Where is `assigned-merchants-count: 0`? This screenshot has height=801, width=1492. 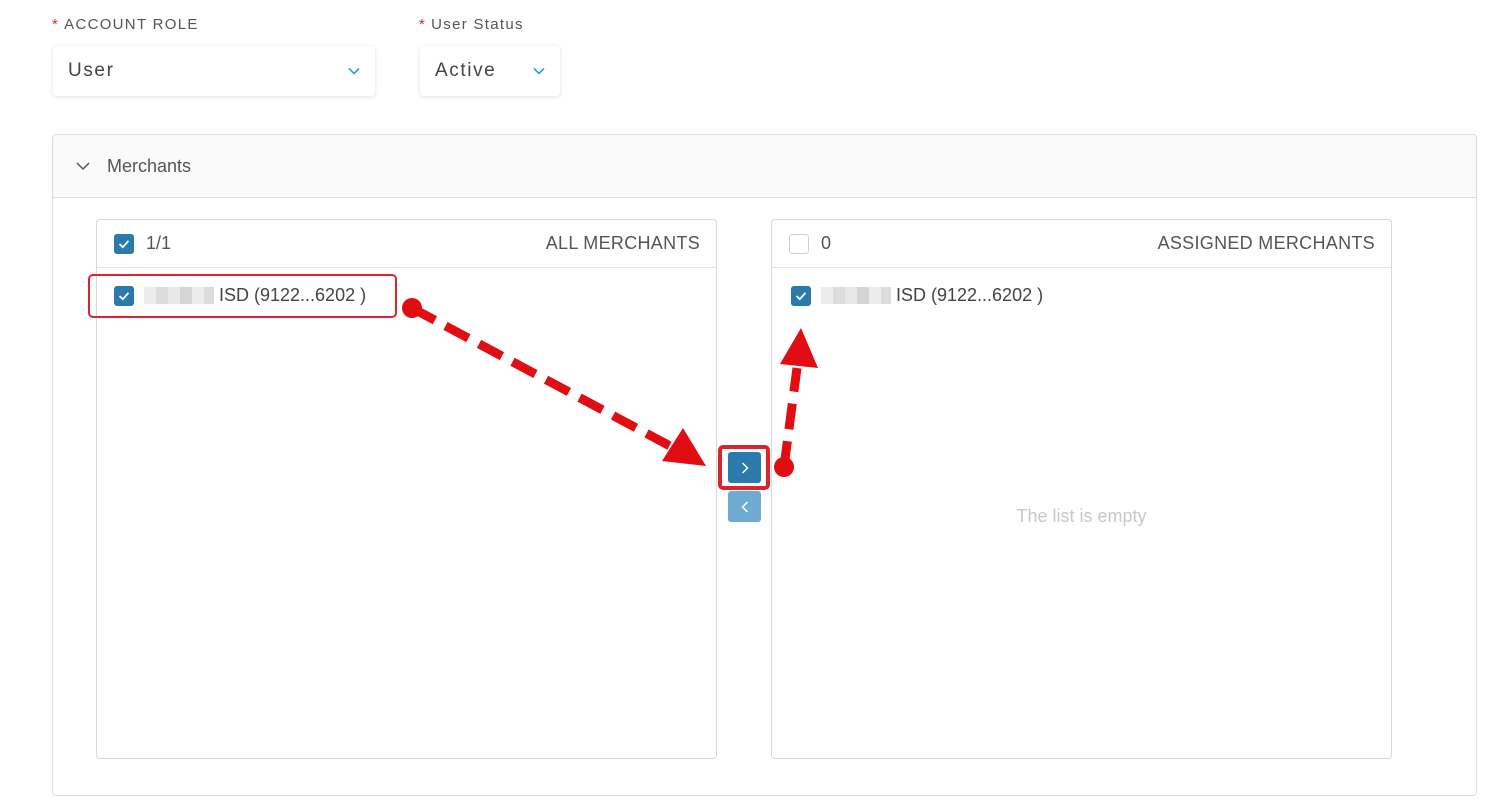
assigned-merchants-count: 0 is located at coordinates (826, 243).